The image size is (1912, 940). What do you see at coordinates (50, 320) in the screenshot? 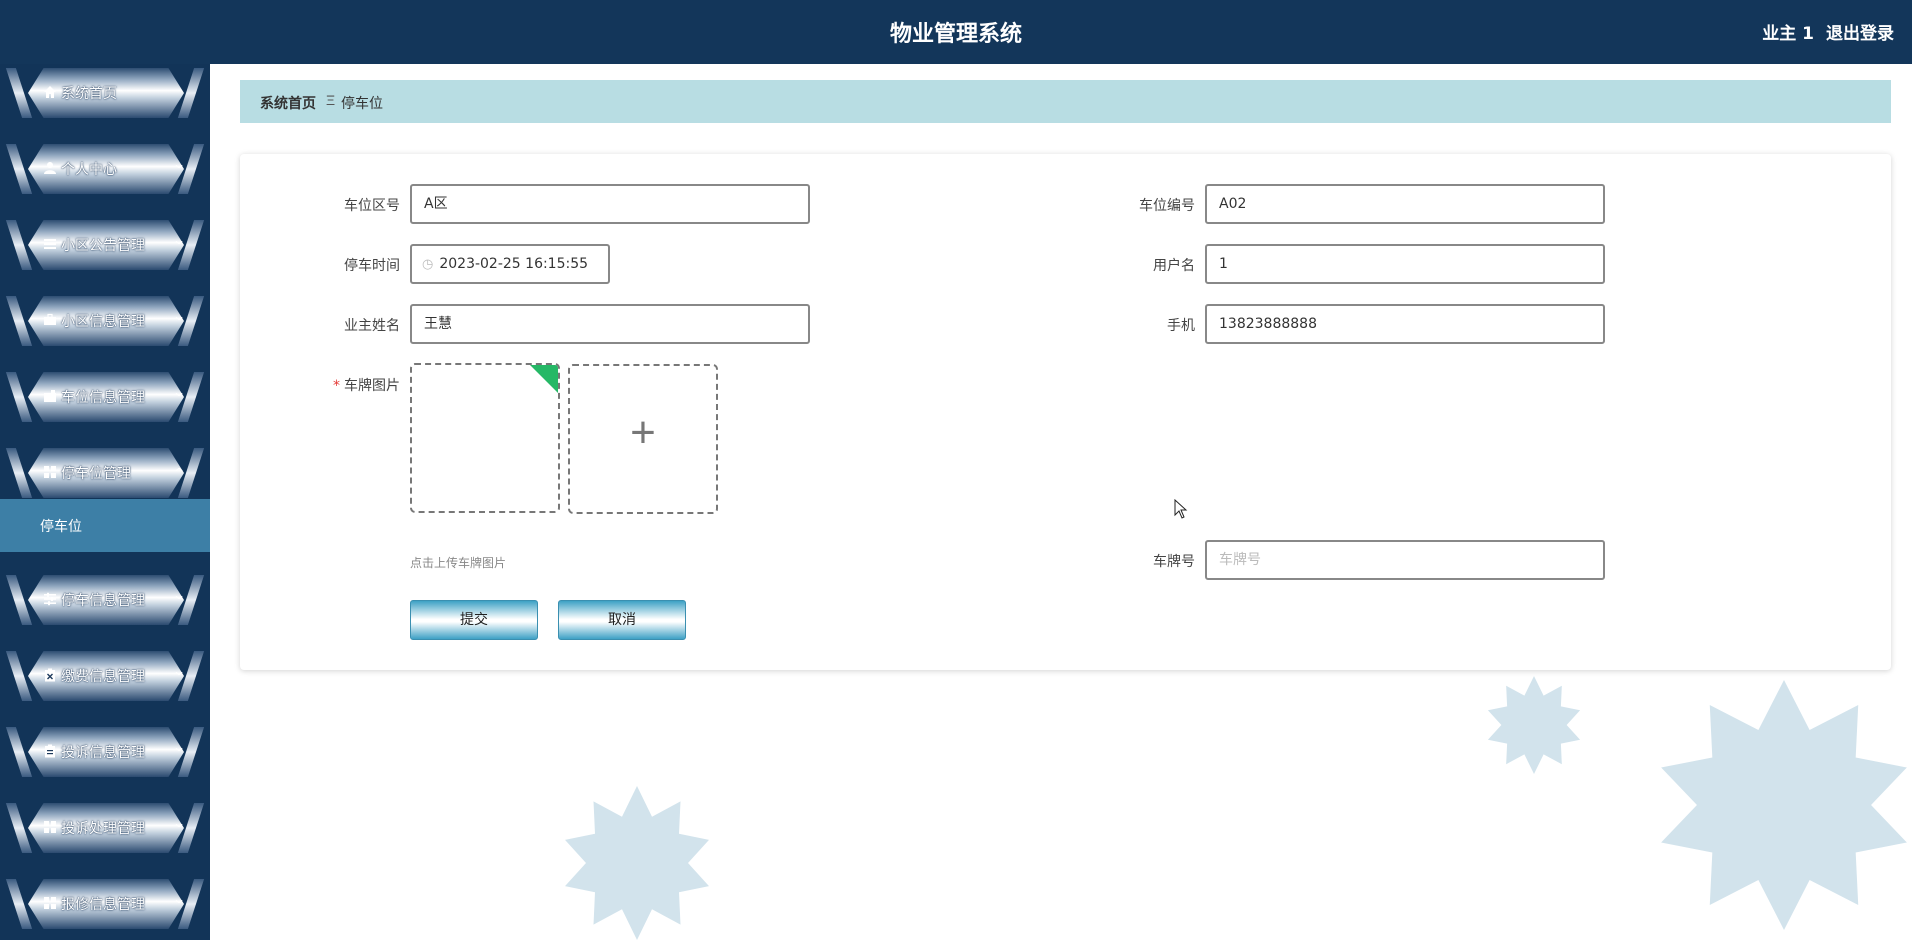
I see `briefcase-icon` at bounding box center [50, 320].